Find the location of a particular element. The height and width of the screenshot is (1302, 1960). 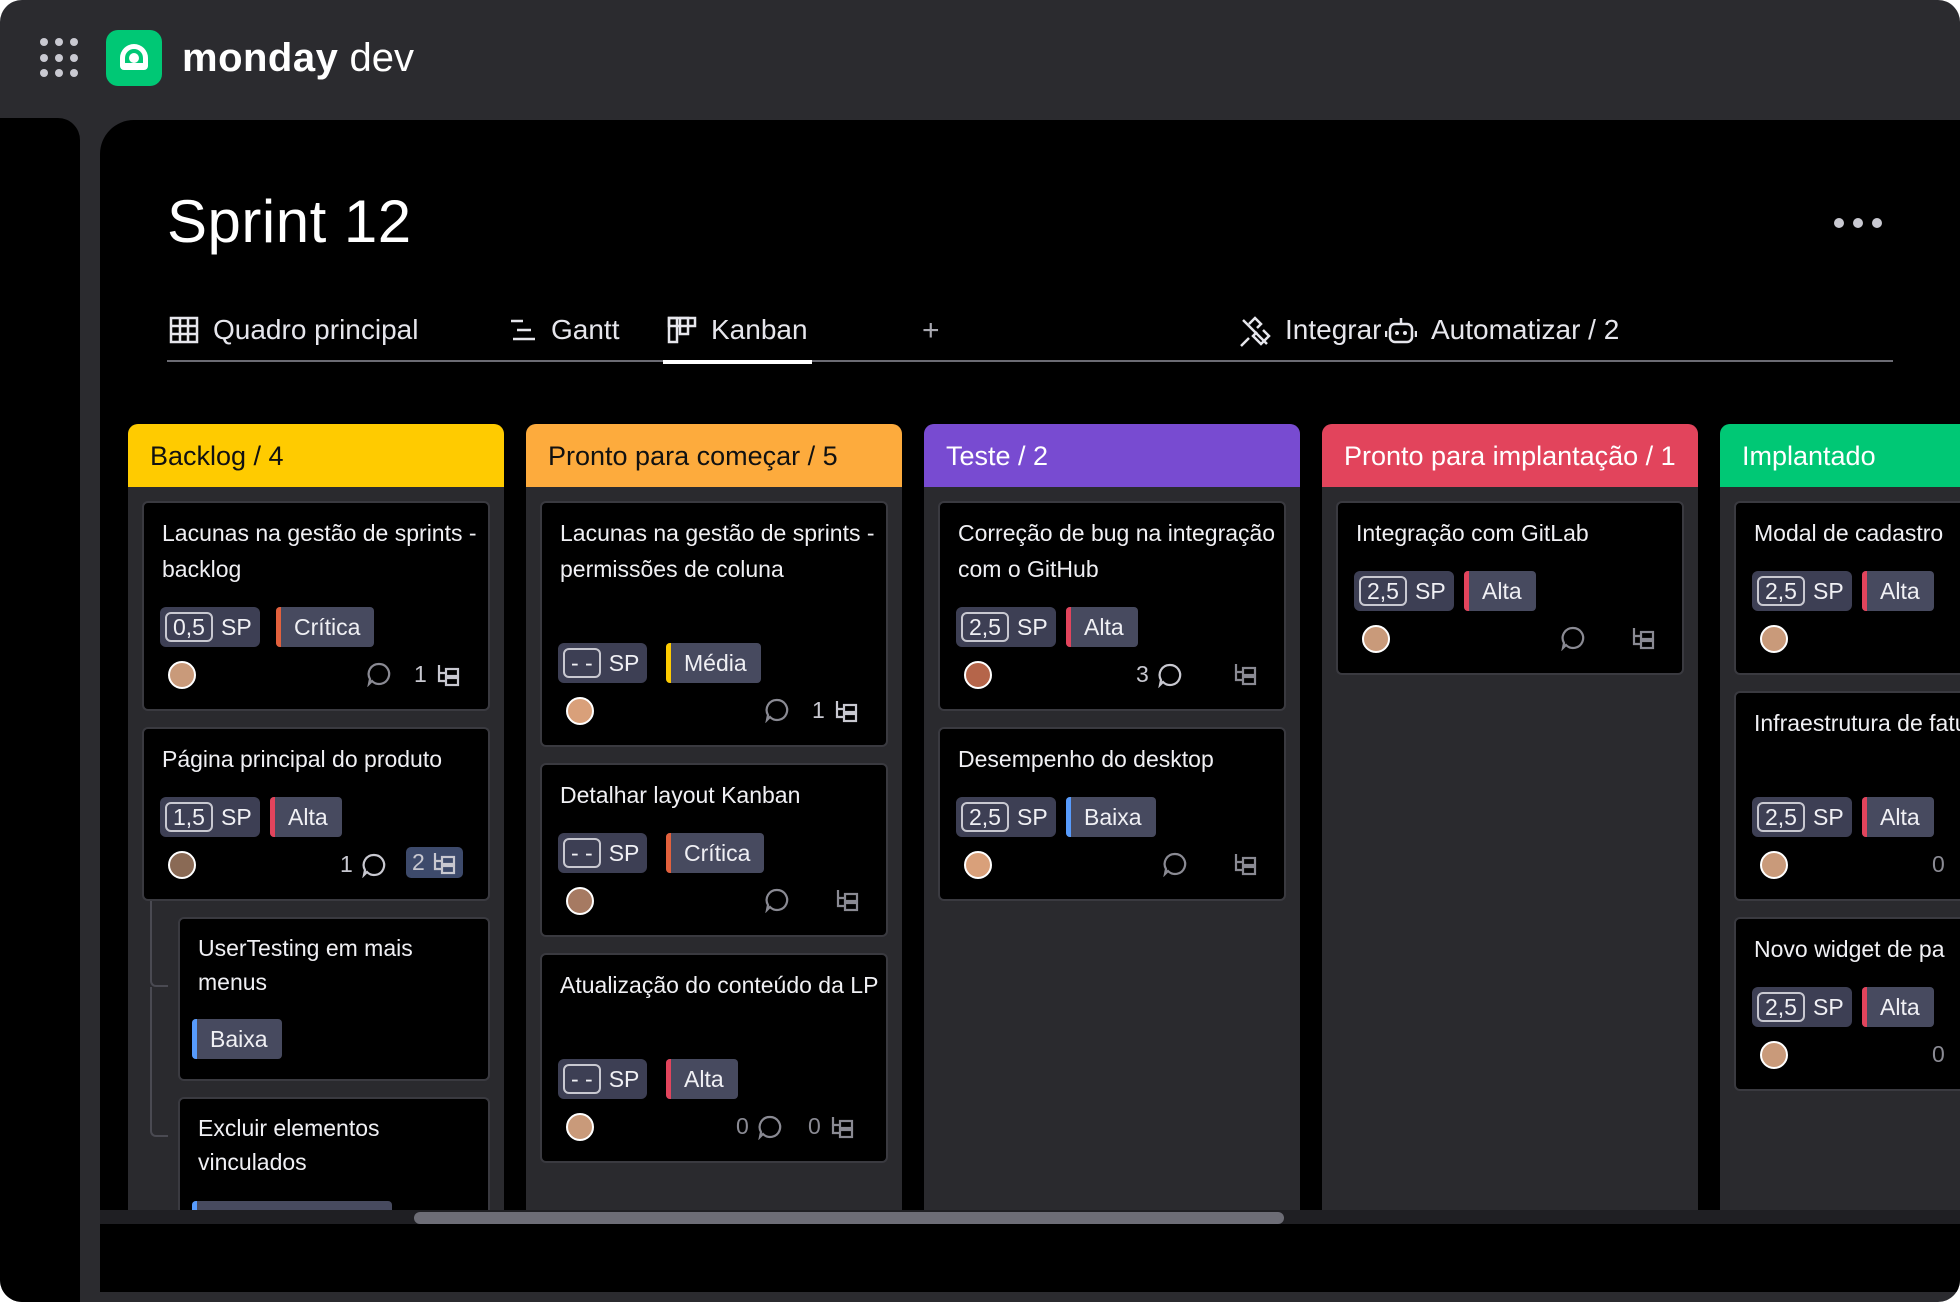

subitems-badge: 2 is located at coordinates (434, 862).